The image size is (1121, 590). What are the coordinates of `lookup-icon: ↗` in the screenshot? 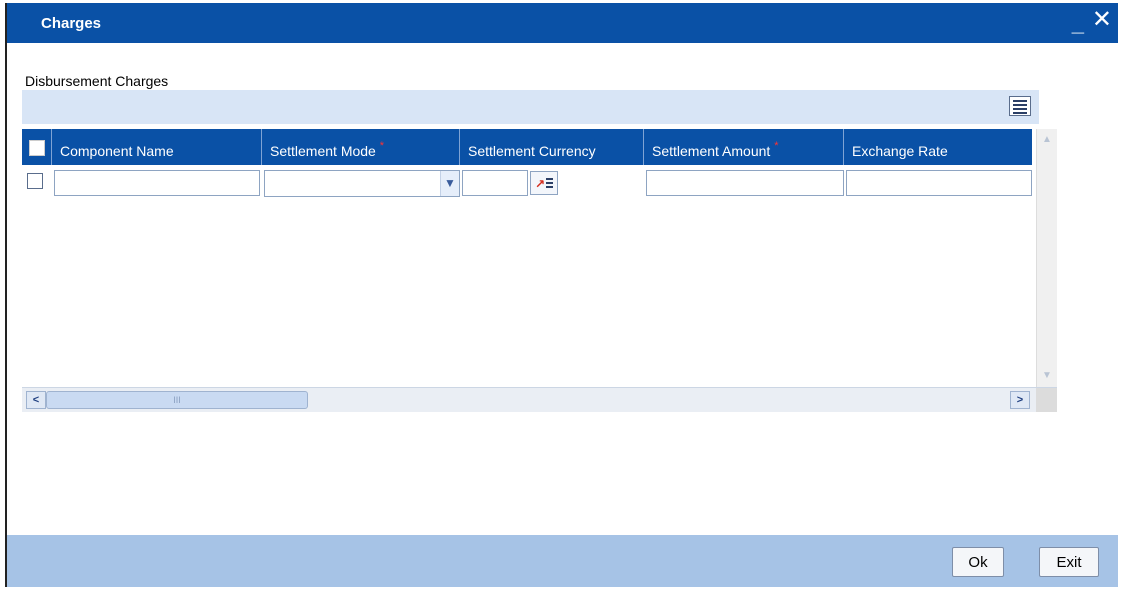 It's located at (544, 183).